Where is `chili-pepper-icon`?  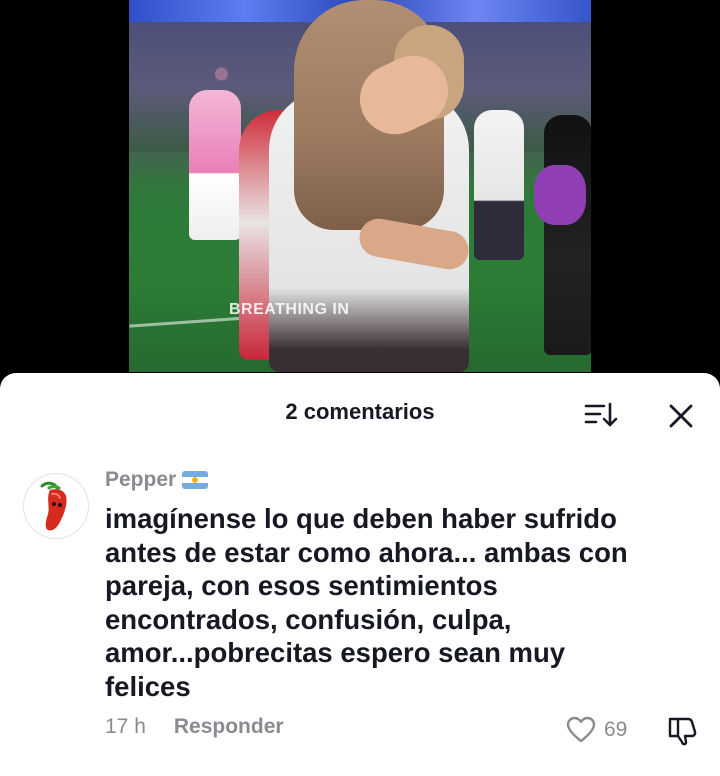
chili-pepper-icon is located at coordinates (53, 506).